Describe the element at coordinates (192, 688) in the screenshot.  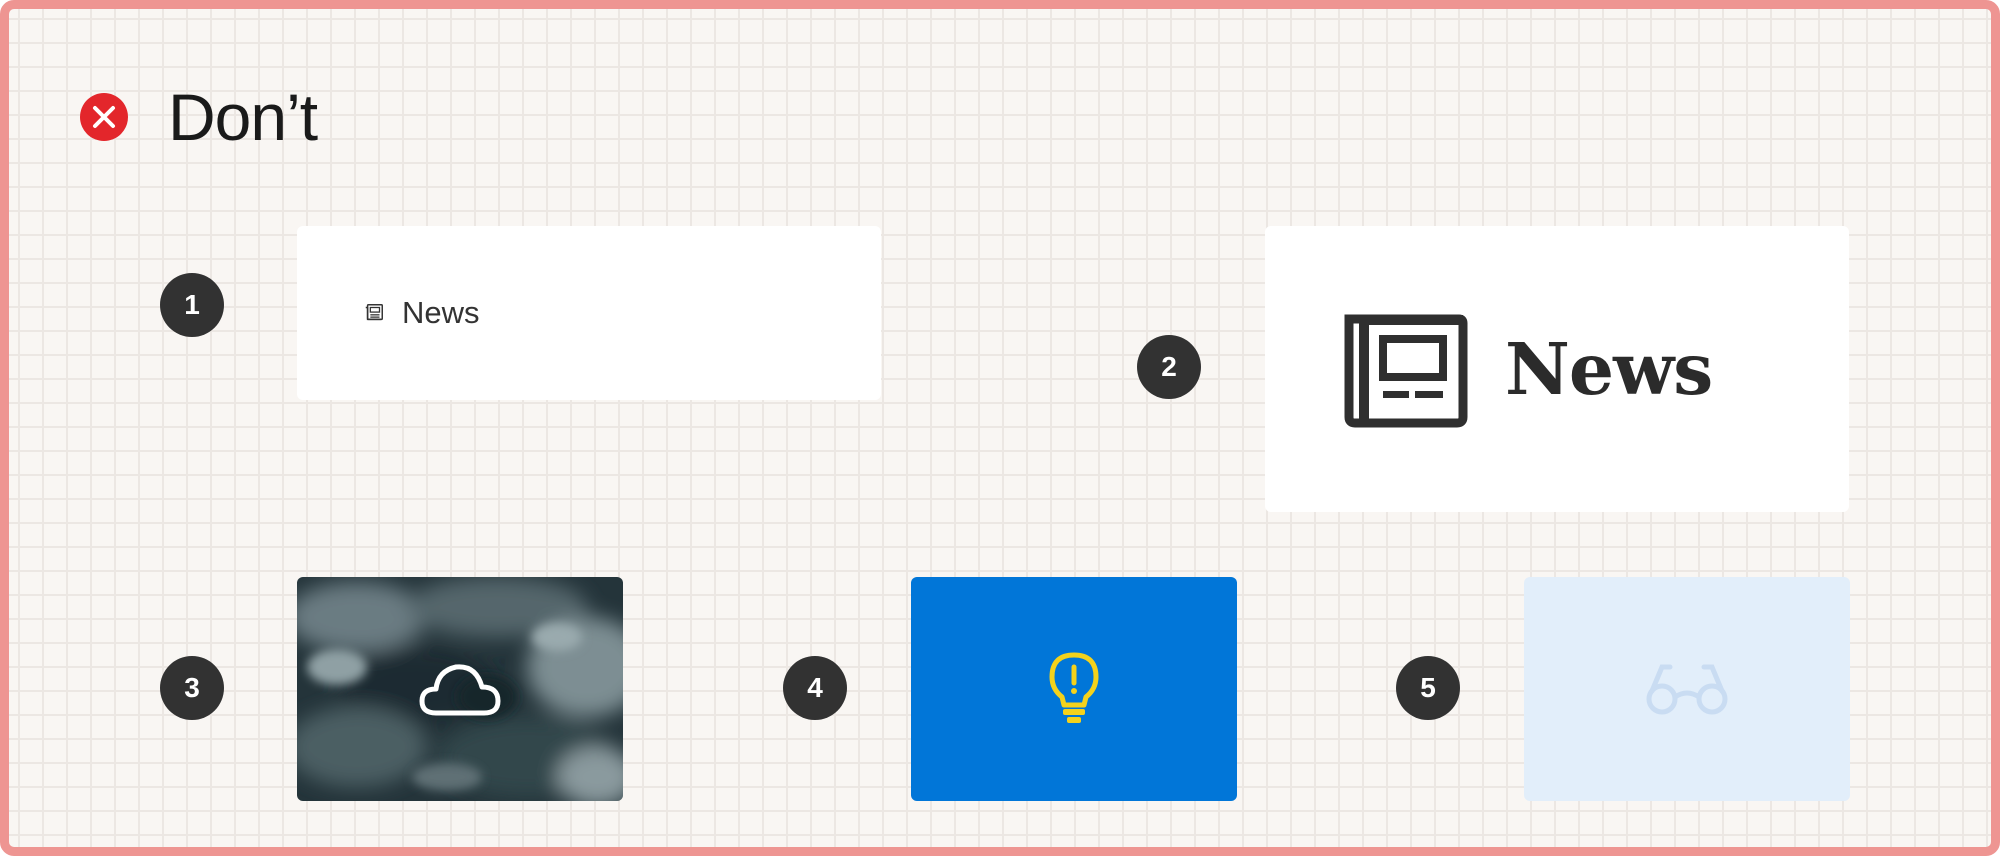
I see `example-number-badge: 3` at that location.